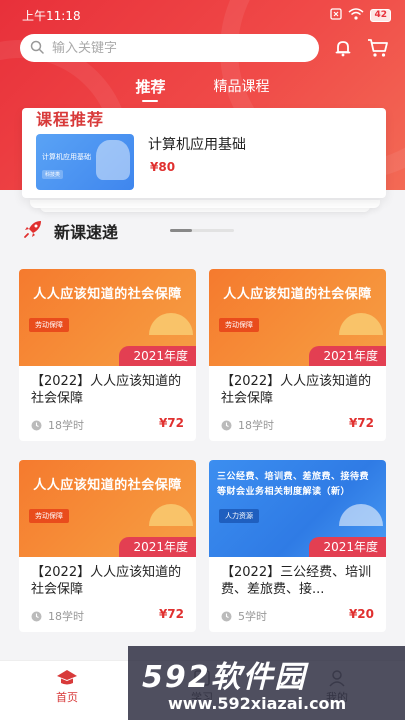  What do you see at coordinates (361, 614) in the screenshot?
I see `course-price: ¥20` at bounding box center [361, 614].